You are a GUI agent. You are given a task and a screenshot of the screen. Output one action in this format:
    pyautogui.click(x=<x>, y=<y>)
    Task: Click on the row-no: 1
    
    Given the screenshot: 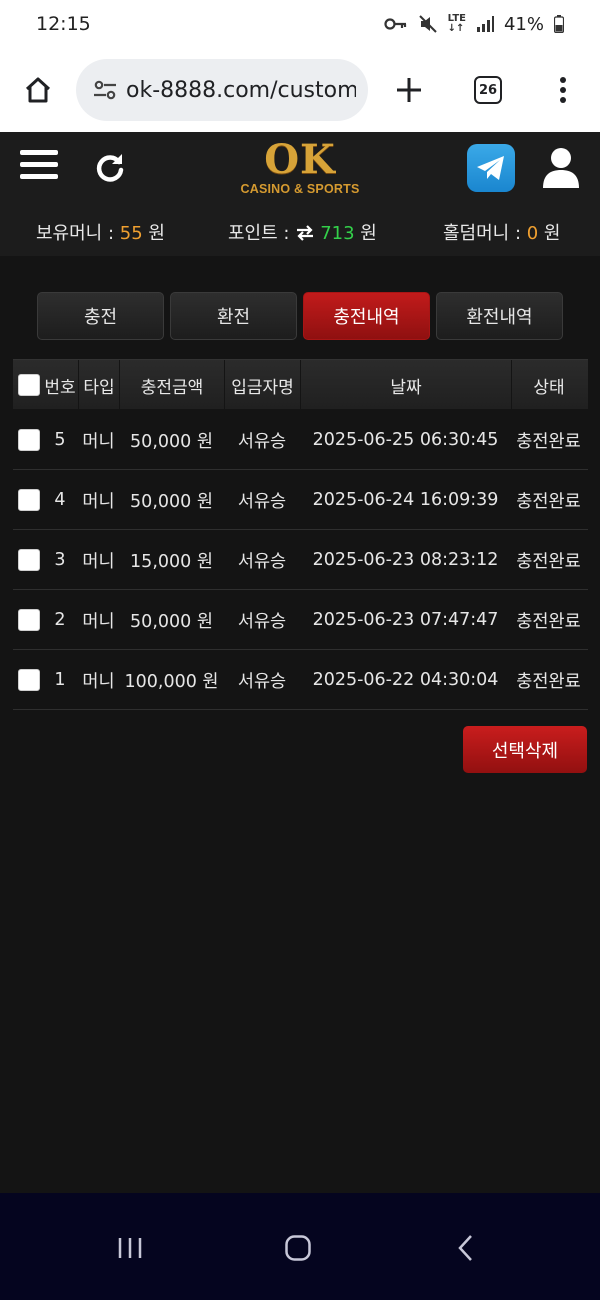 What is the action you would take?
    pyautogui.click(x=60, y=680)
    